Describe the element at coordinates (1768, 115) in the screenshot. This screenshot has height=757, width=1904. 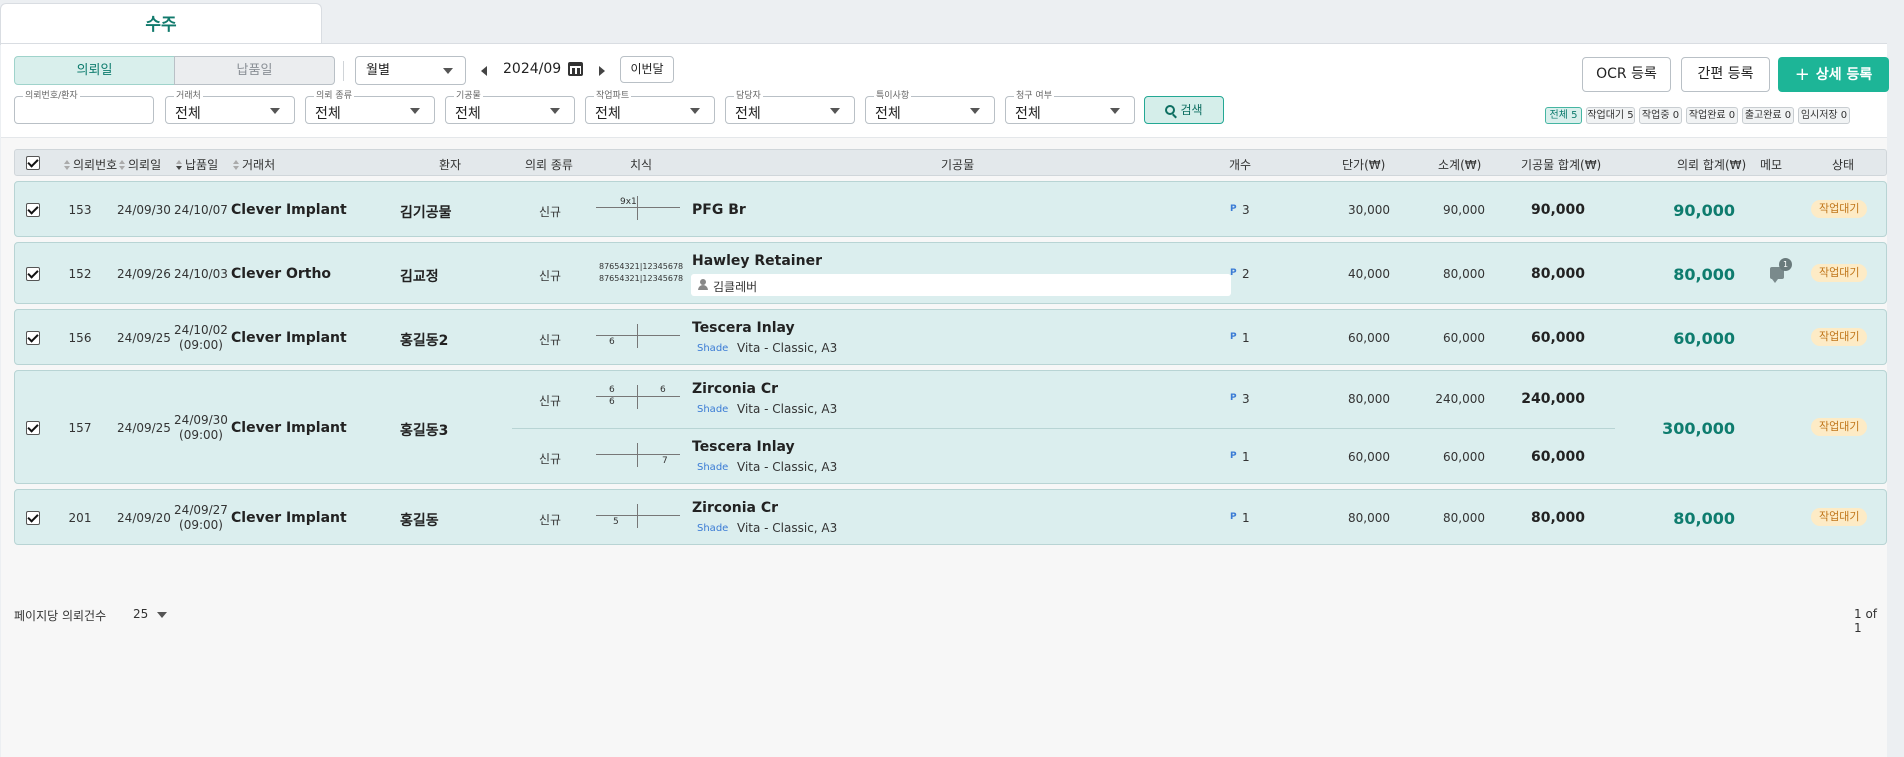
I see `chip-shipped: 출고완료 0` at that location.